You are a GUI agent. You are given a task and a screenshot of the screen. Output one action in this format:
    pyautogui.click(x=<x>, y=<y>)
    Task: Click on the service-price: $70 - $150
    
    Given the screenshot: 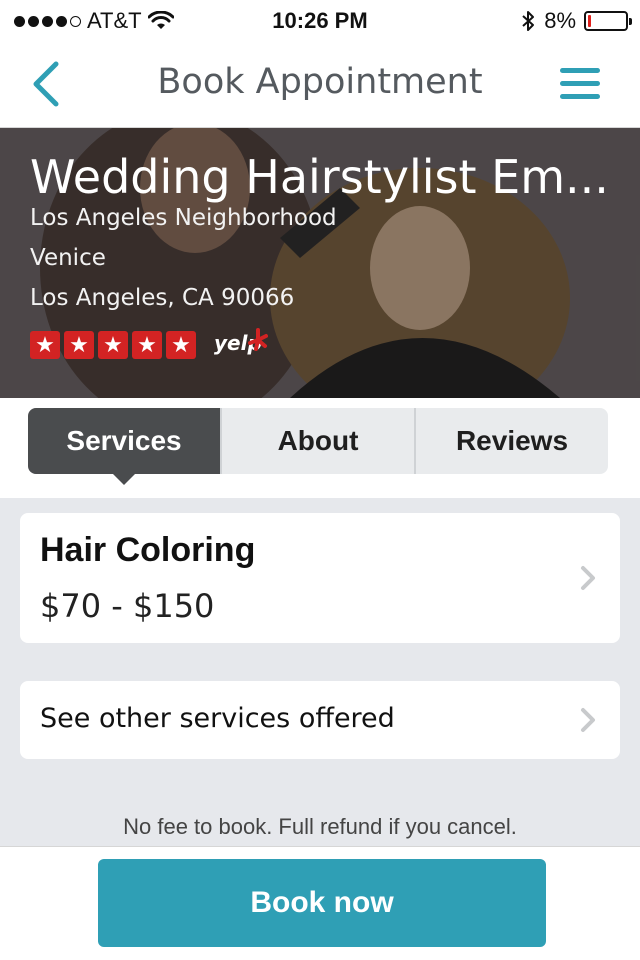 What is the action you would take?
    pyautogui.click(x=127, y=606)
    